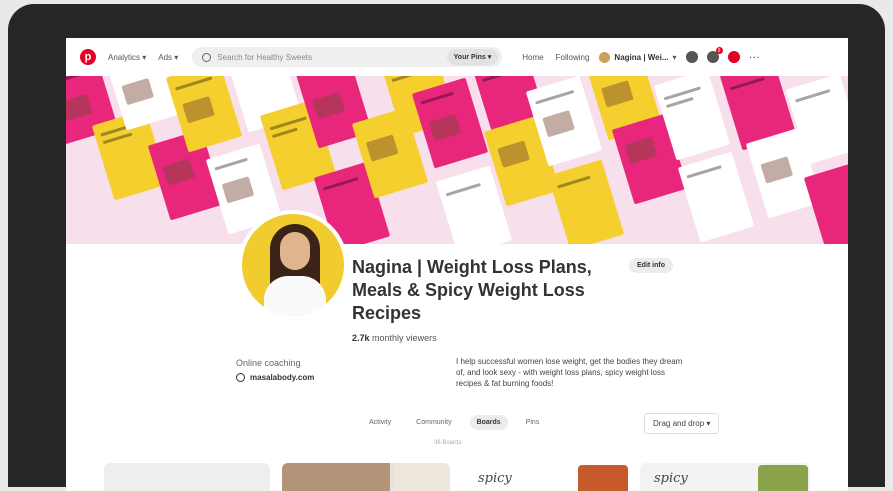 The image size is (893, 491). Describe the element at coordinates (714, 55) in the screenshot. I see `notifications-icon: 9` at that location.